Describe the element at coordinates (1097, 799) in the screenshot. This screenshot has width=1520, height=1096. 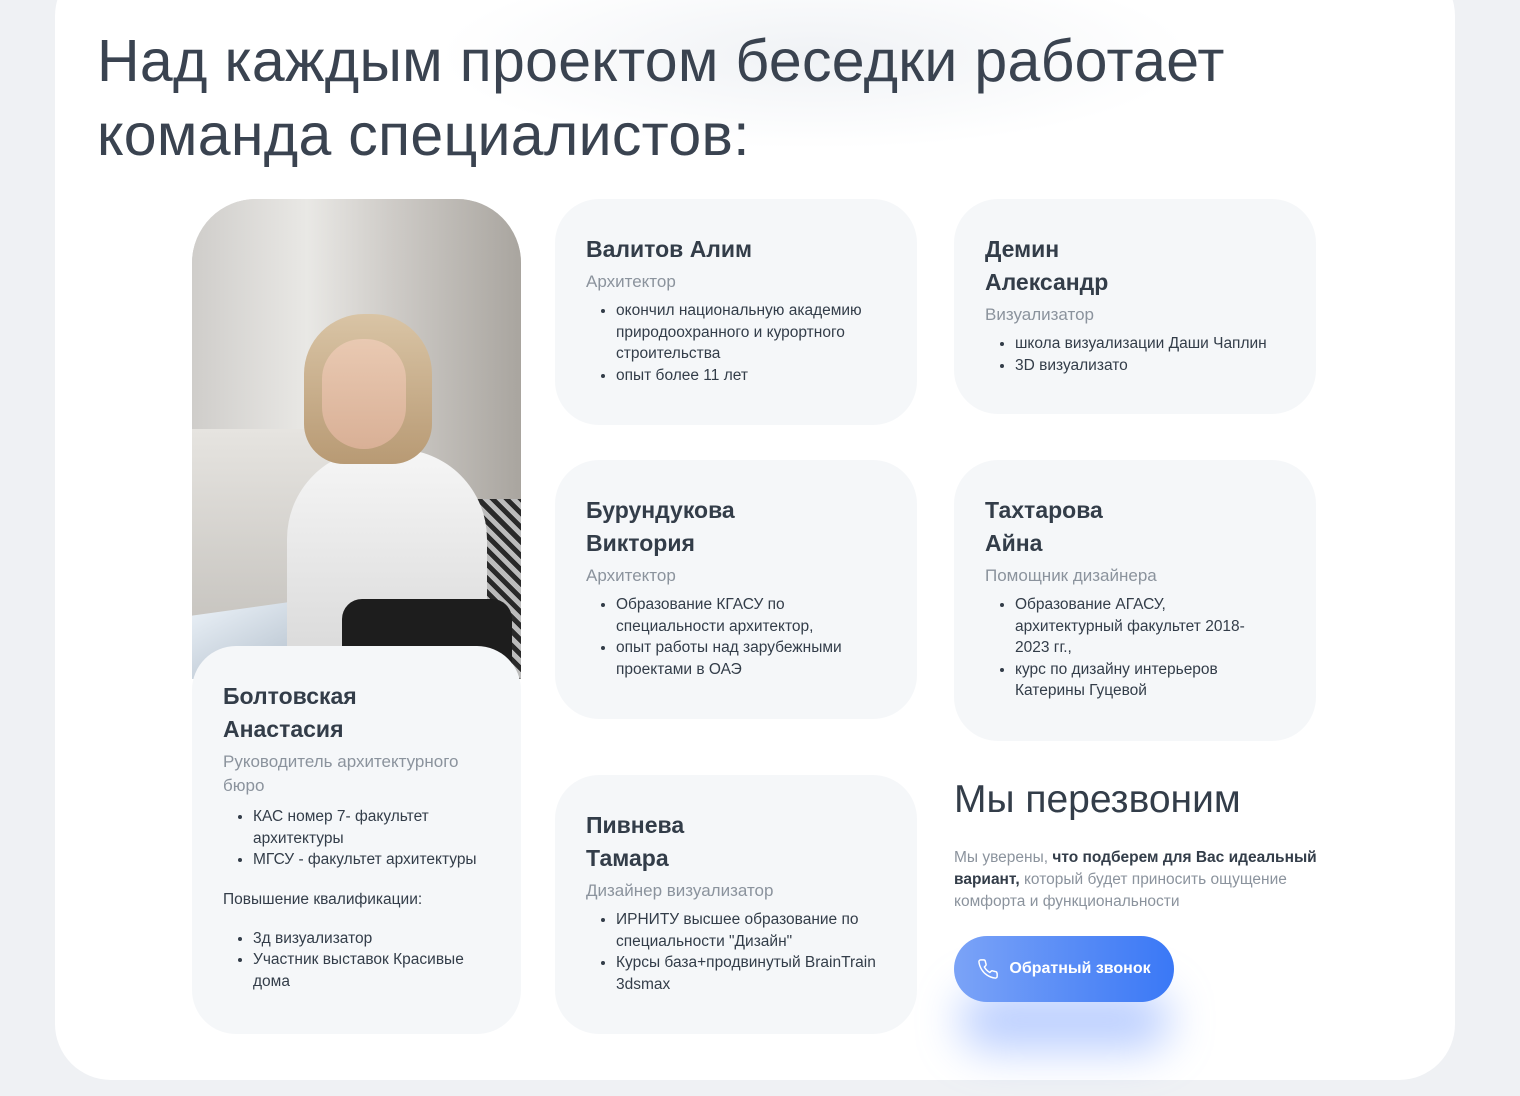
I see `callback-title: Мы перезвоним` at that location.